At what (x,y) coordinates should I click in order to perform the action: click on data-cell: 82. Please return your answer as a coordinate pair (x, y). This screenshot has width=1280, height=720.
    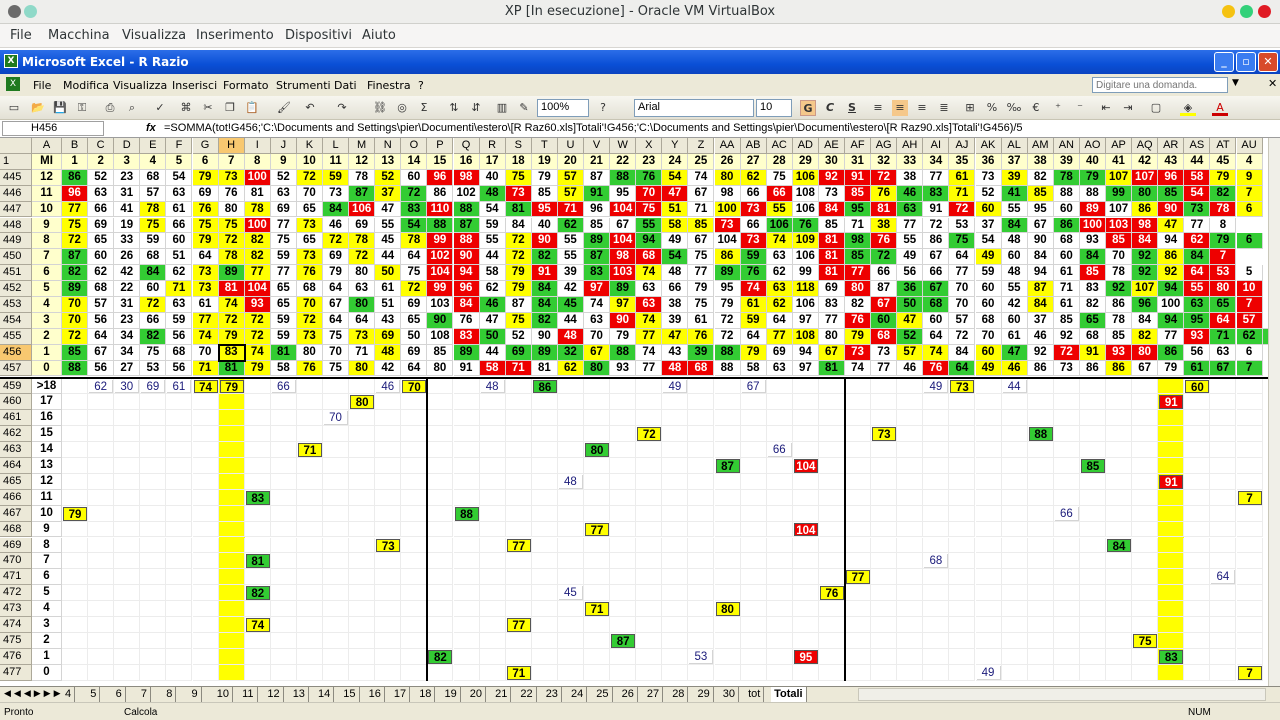
    Looking at the image, I should click on (858, 305).